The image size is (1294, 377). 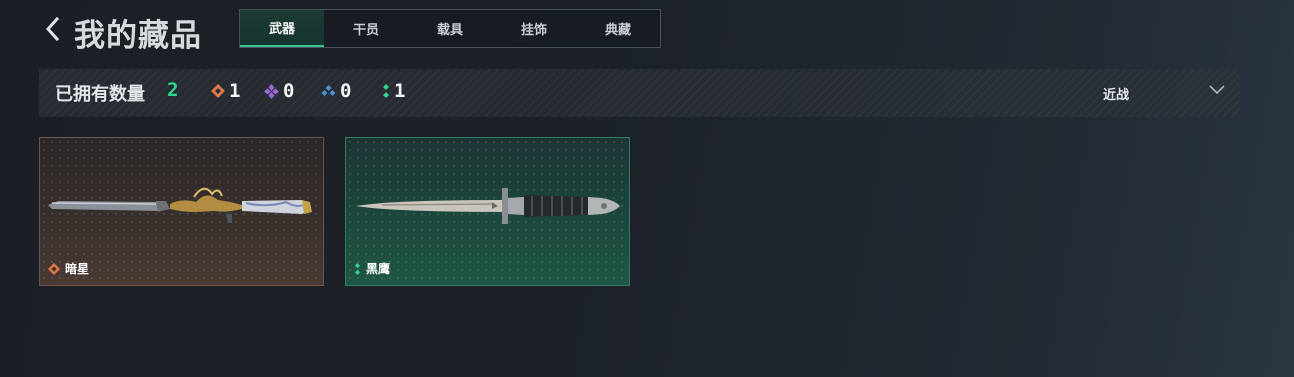 What do you see at coordinates (534, 28) in the screenshot?
I see `tab-charms: 挂饰` at bounding box center [534, 28].